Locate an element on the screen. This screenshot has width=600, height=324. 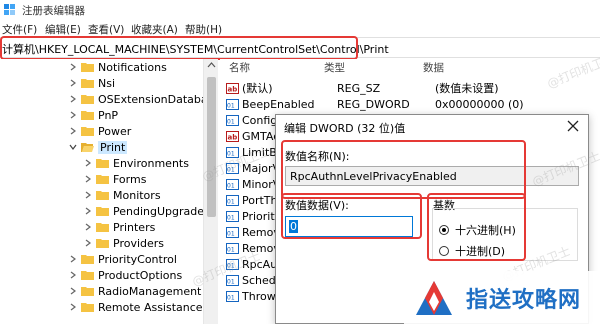
brand-block: 指送攻略网 is located at coordinates (502, 297).